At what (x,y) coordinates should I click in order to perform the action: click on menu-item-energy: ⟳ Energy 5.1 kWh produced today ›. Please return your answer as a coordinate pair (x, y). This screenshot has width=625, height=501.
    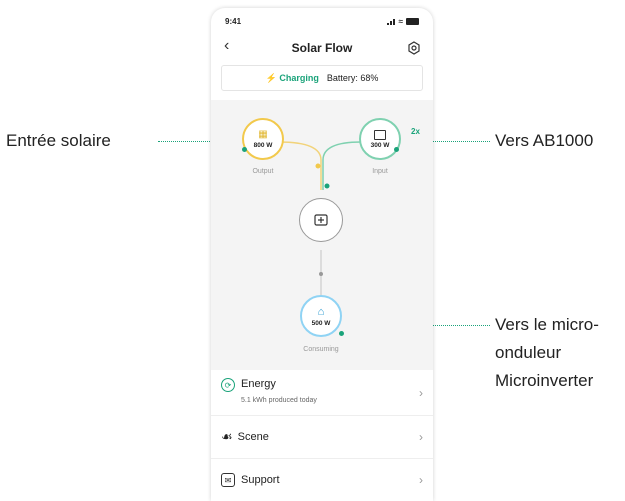
    Looking at the image, I should click on (322, 393).